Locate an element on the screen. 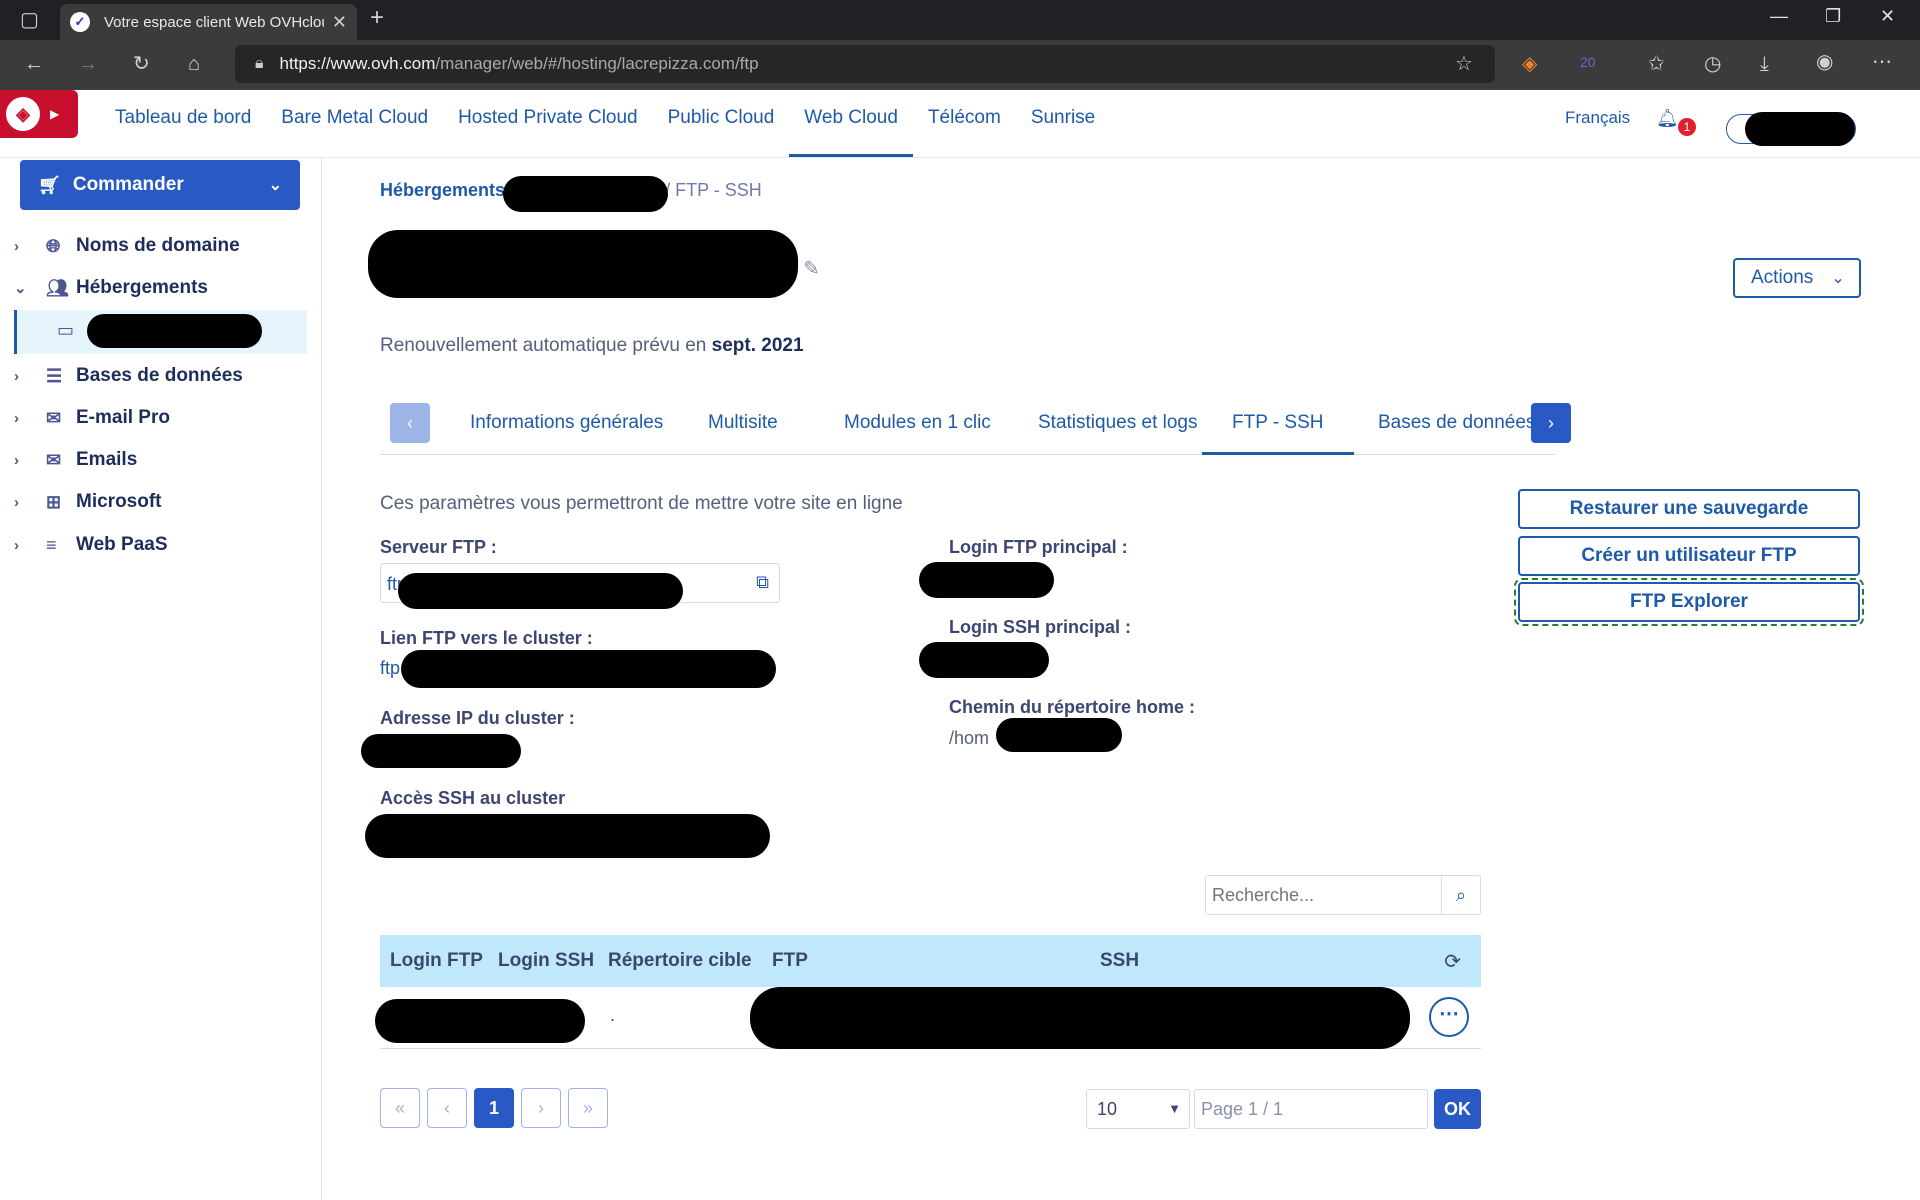  order-button: 🛒︎ Commander ⌄ is located at coordinates (160, 185).